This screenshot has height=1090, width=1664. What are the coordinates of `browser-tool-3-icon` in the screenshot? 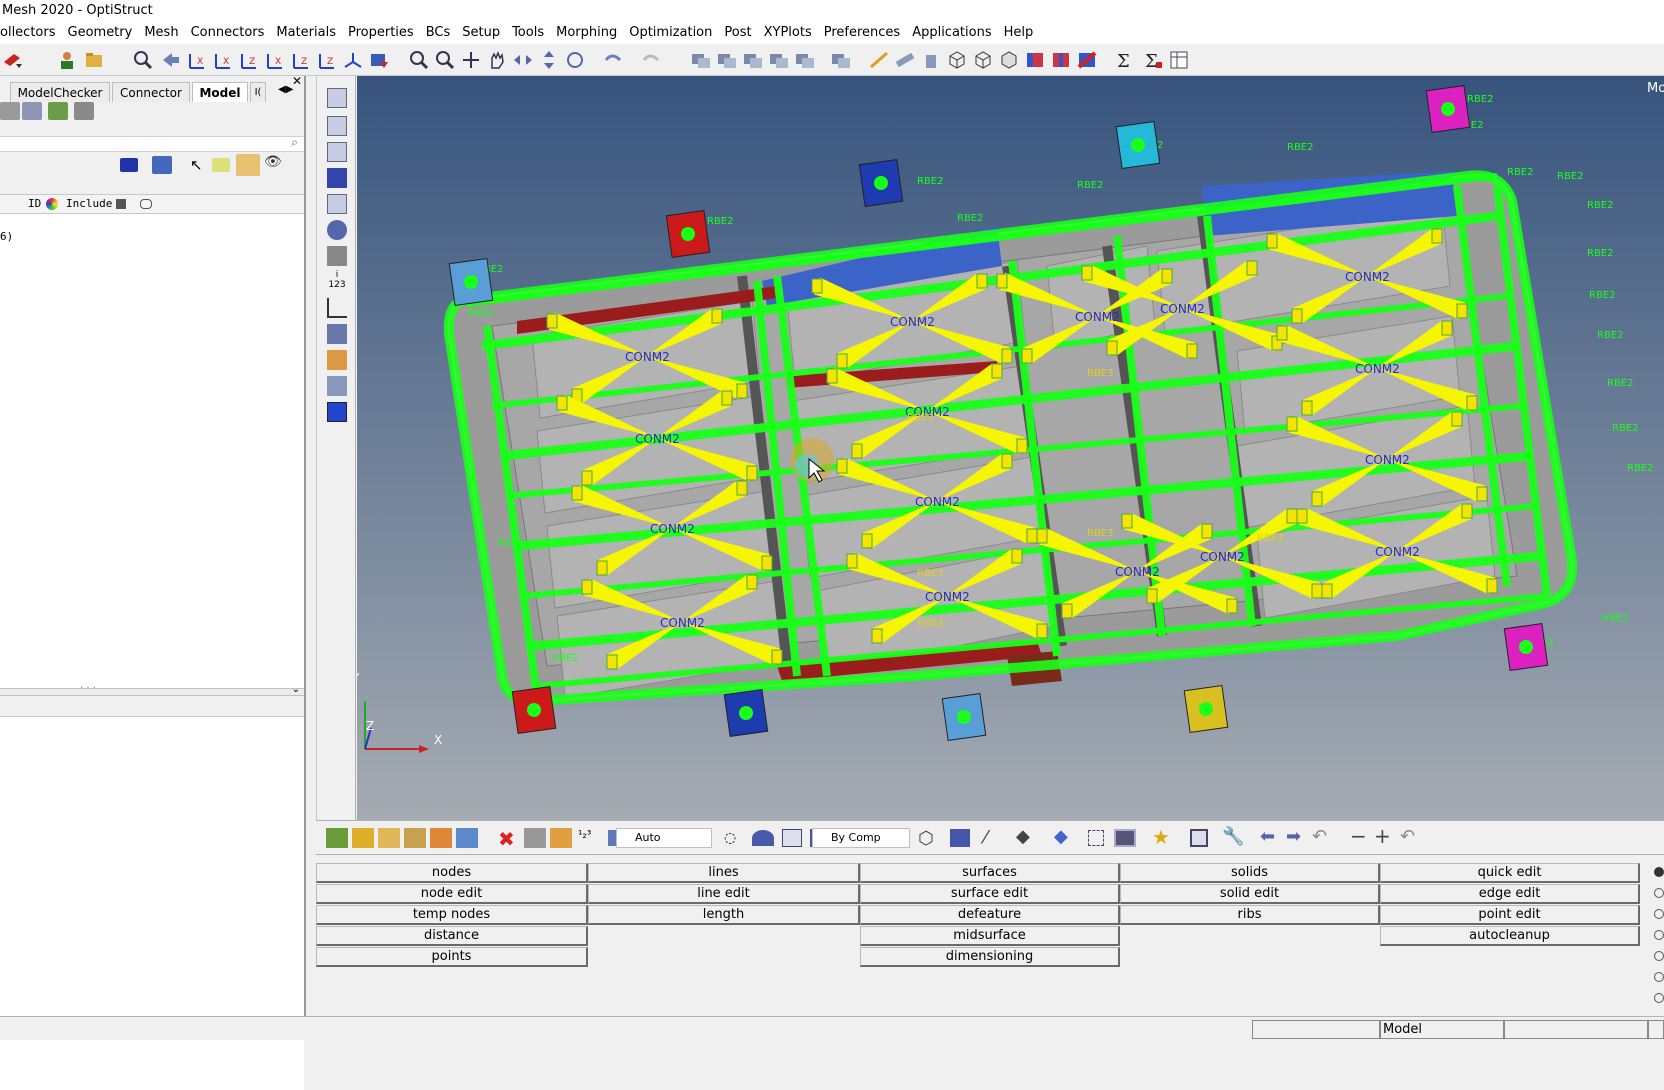 It's located at (58, 111).